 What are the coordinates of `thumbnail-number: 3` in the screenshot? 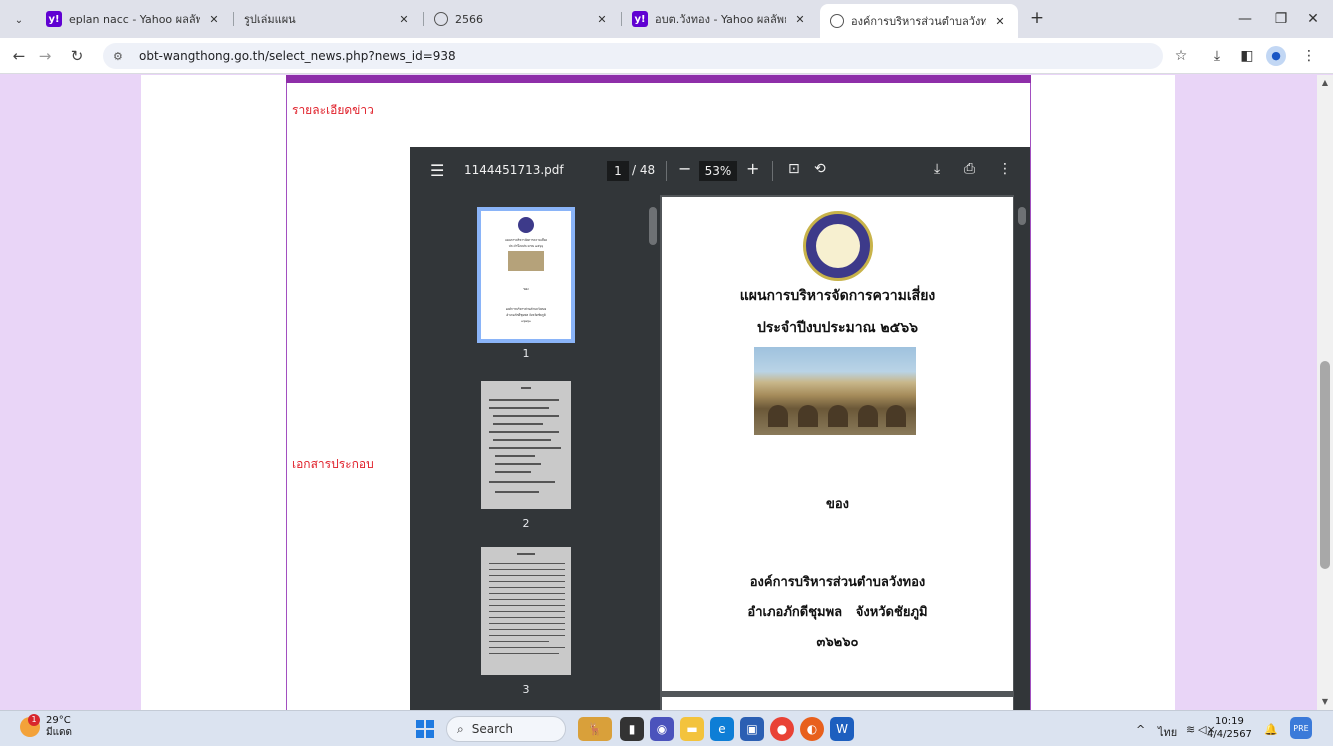 It's located at (526, 689).